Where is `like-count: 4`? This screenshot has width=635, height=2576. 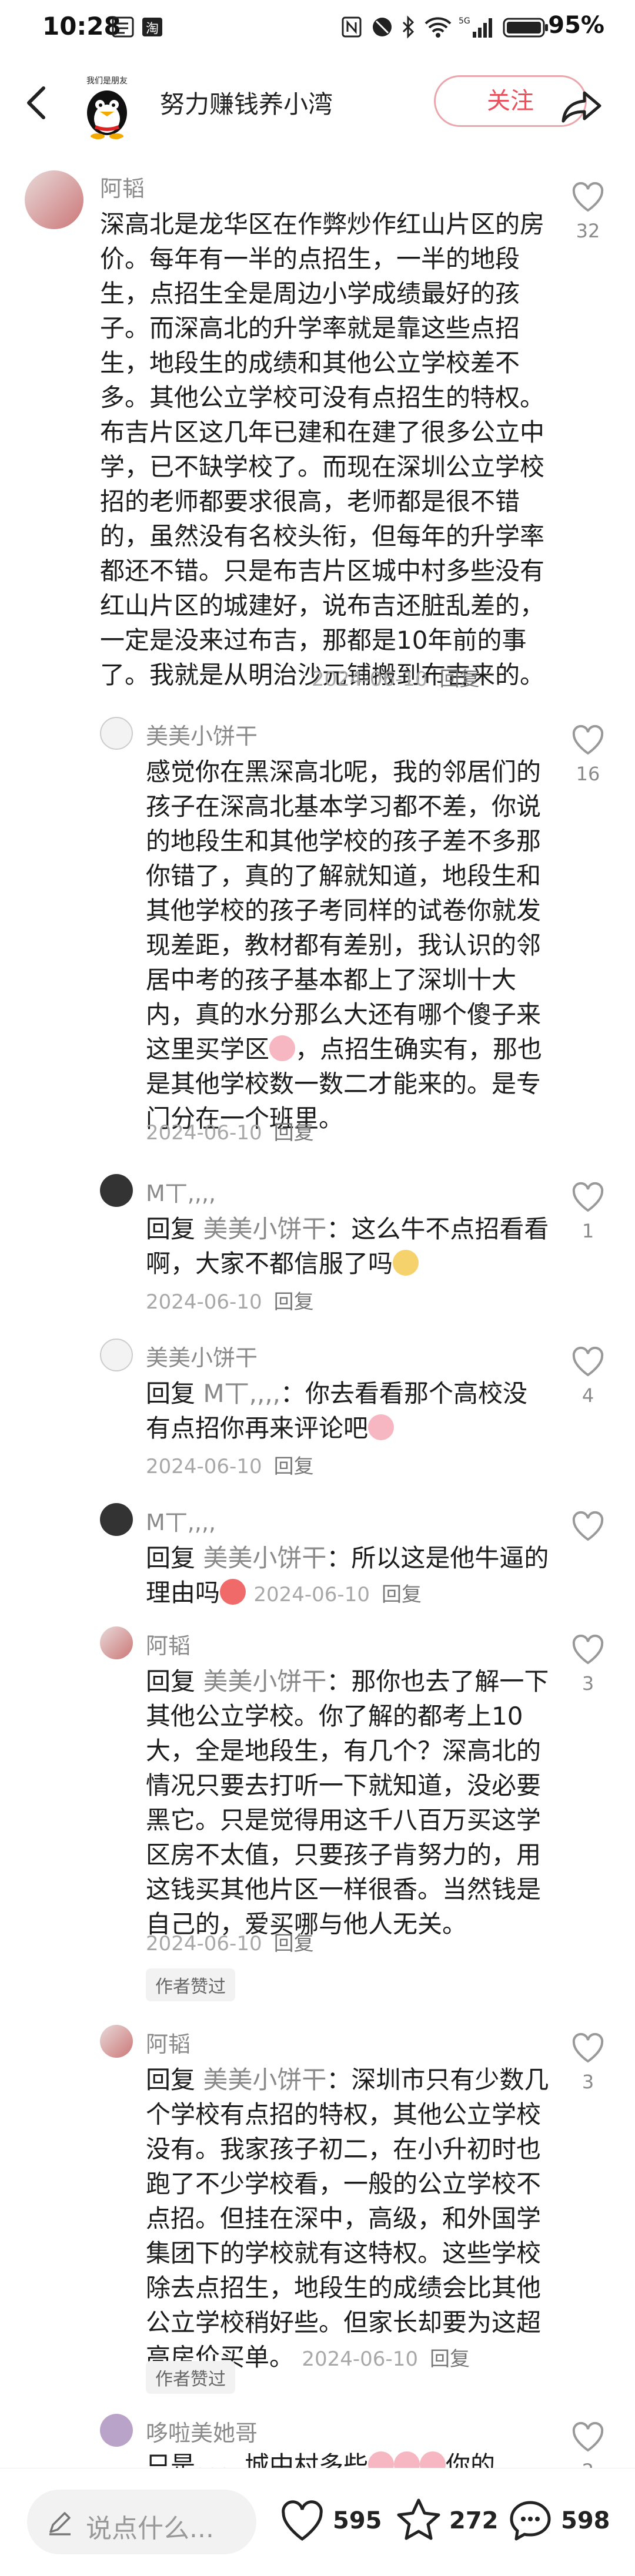
like-count: 4 is located at coordinates (587, 1396).